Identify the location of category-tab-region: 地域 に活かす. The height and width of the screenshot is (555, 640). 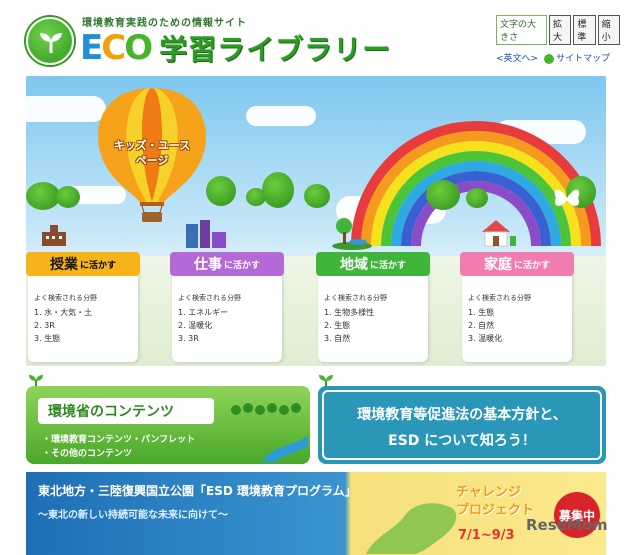
(373, 264).